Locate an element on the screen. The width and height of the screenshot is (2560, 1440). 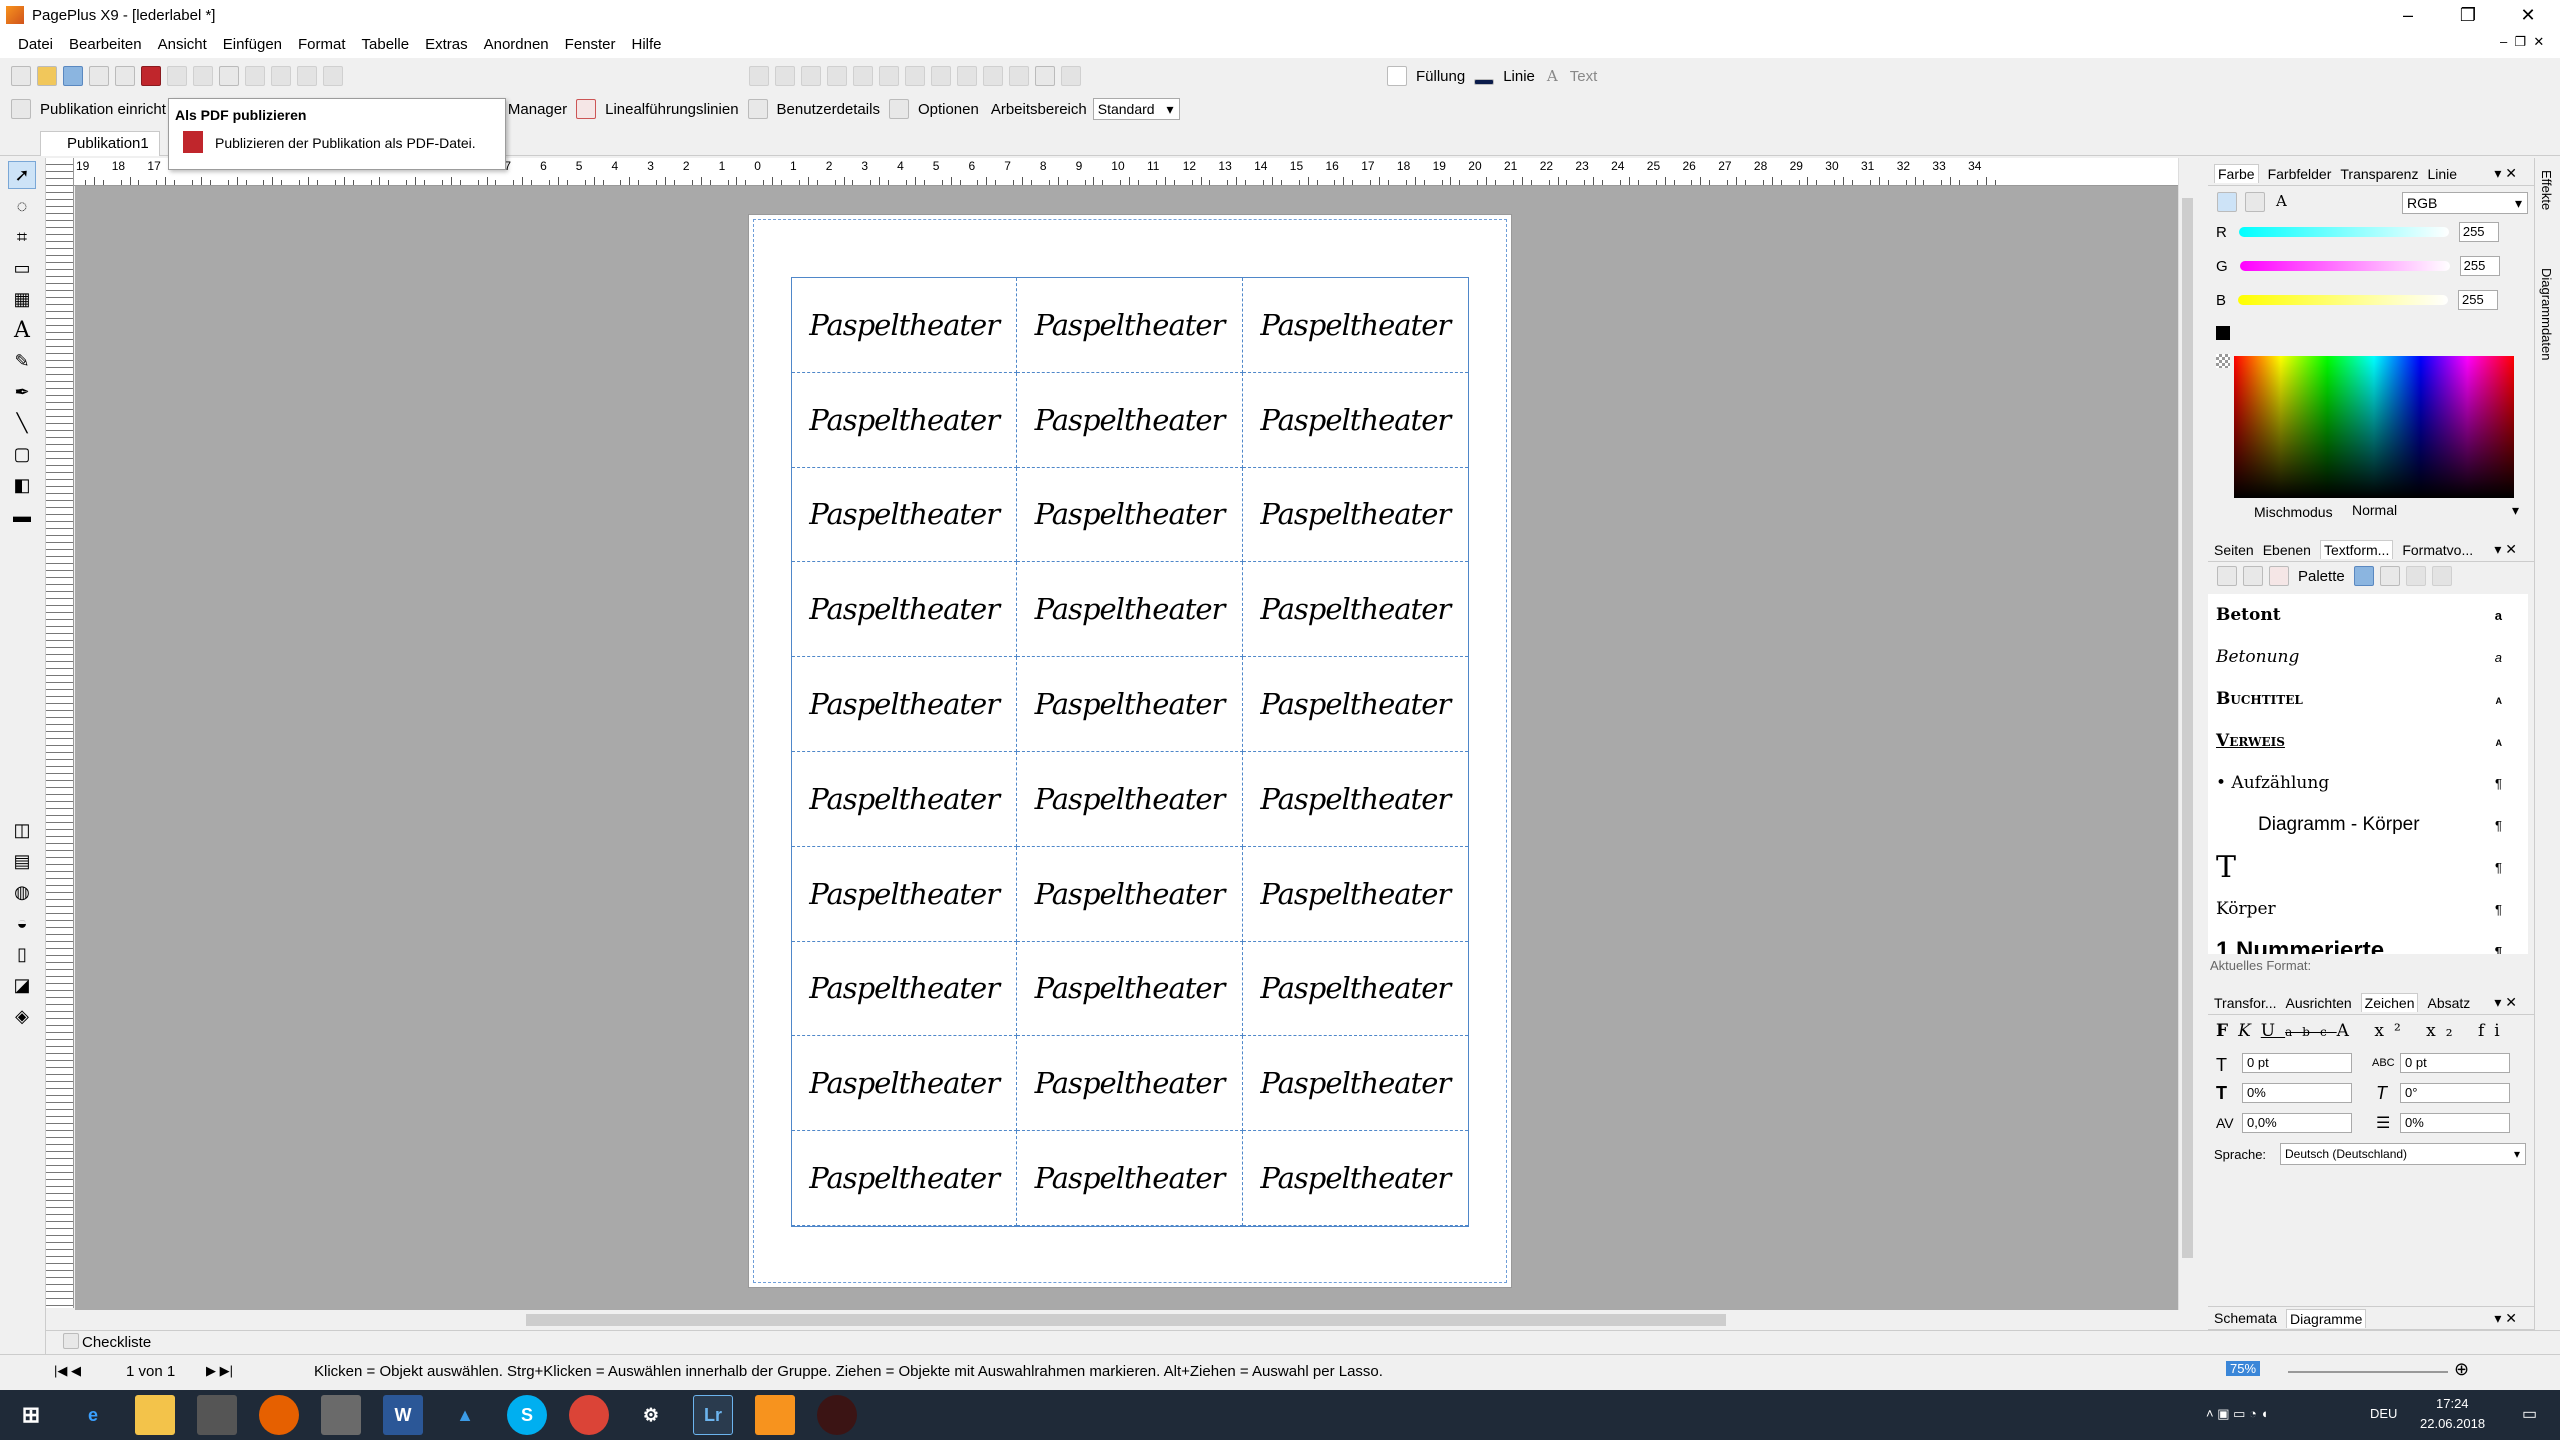
horizontal-scrollbar is located at coordinates (1112, 1320).